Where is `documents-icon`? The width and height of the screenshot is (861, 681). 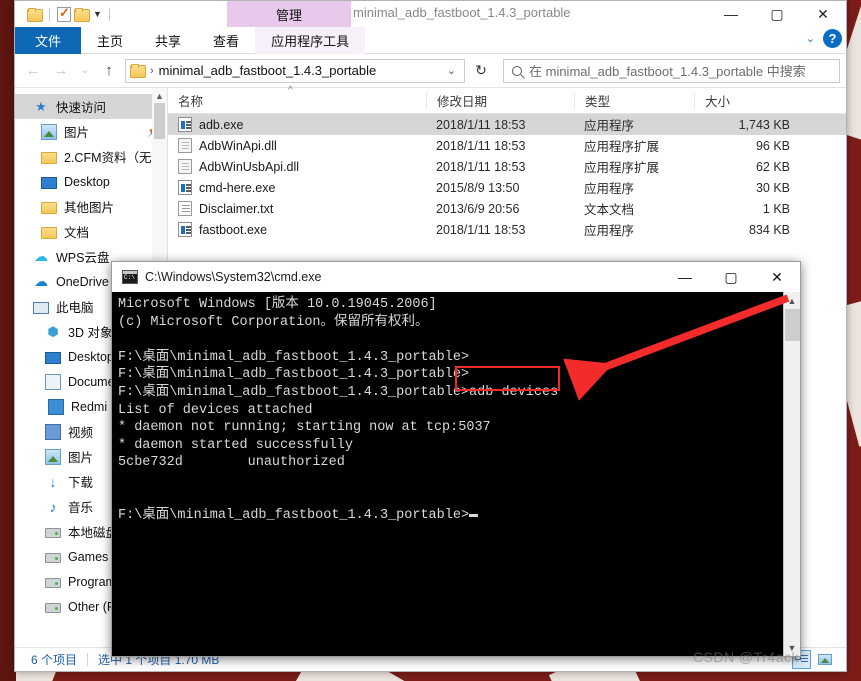 documents-icon is located at coordinates (53, 381).